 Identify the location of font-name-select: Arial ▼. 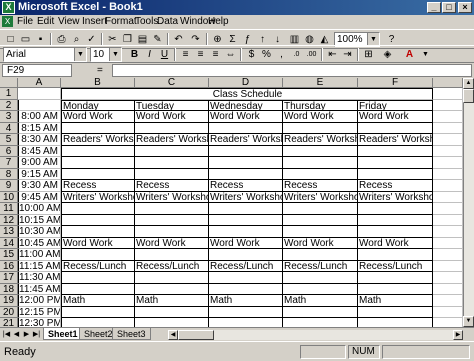
(45, 54).